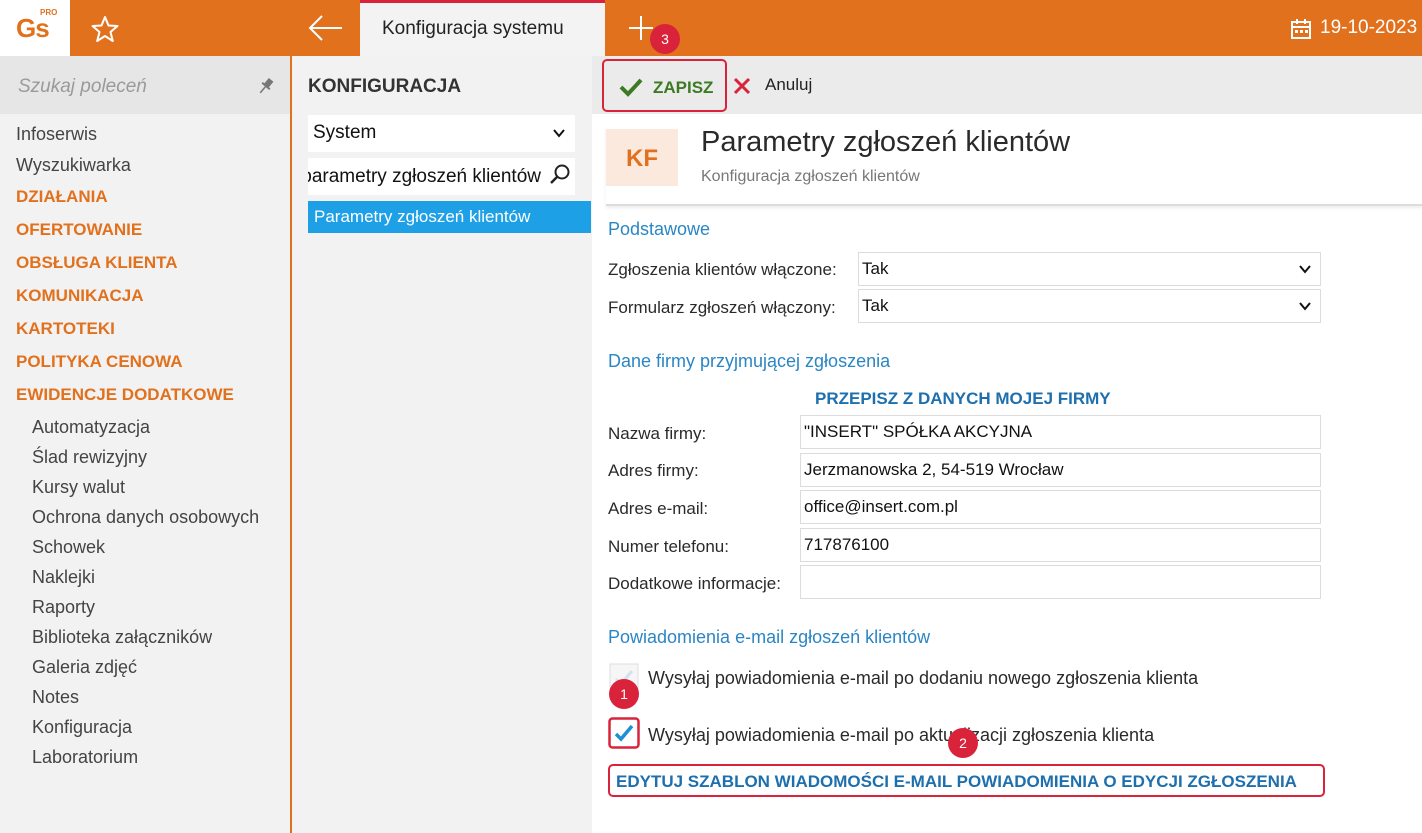 This screenshot has height=833, width=1422. Describe the element at coordinates (345, 132) in the screenshot. I see `module-select-value: System` at that location.